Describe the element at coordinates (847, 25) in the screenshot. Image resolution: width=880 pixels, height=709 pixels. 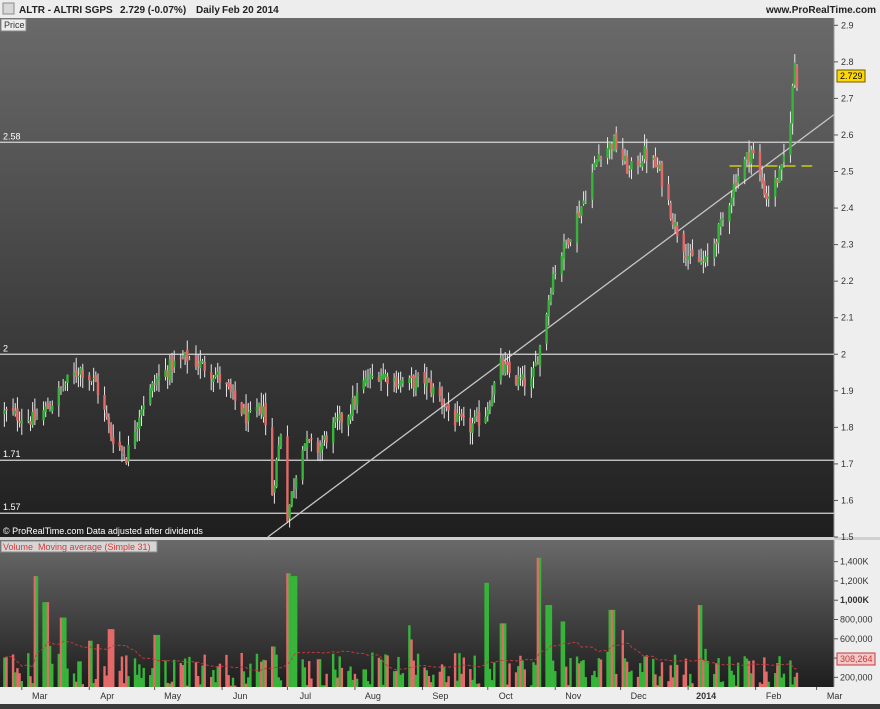
I see `price-tick-label: 2.9` at that location.